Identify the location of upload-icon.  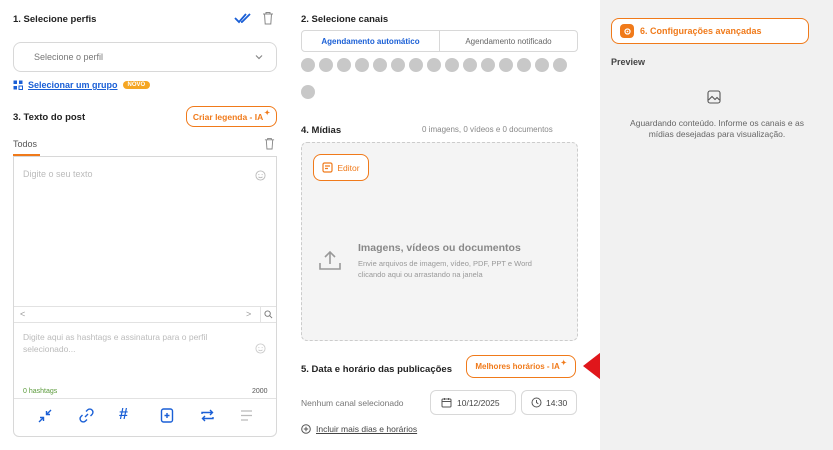
(330, 260).